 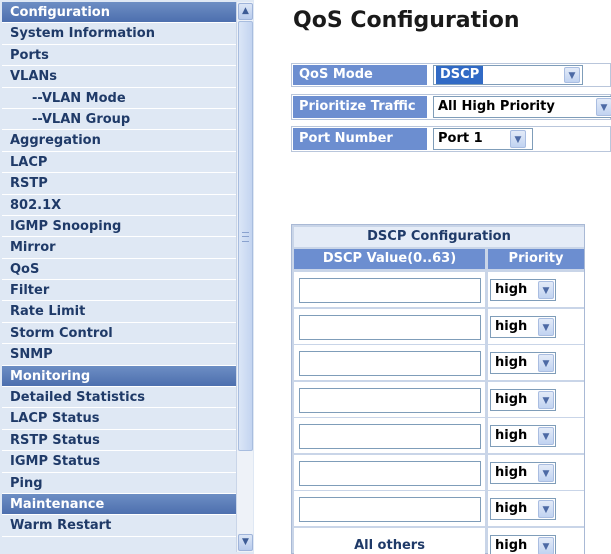 What do you see at coordinates (119, 205) in the screenshot?
I see `sidebar-item-802-1x: 802.1X` at bounding box center [119, 205].